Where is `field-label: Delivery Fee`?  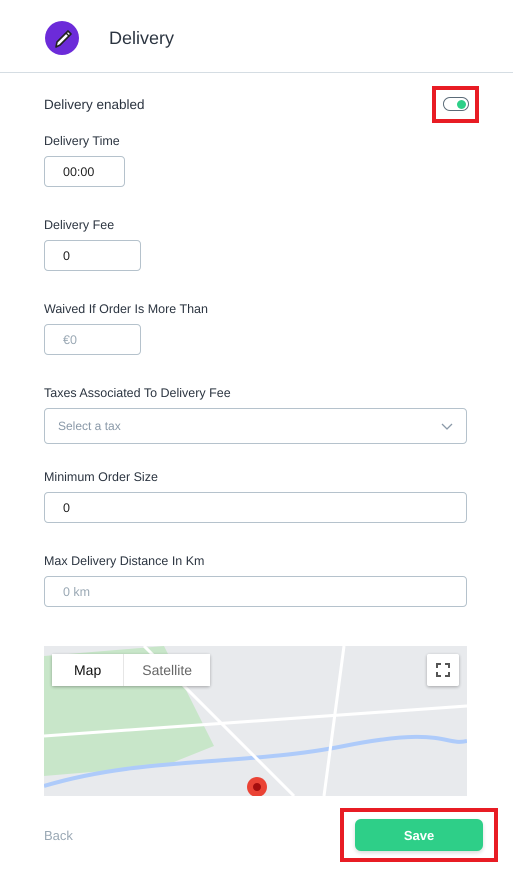
field-label: Delivery Fee is located at coordinates (80, 225).